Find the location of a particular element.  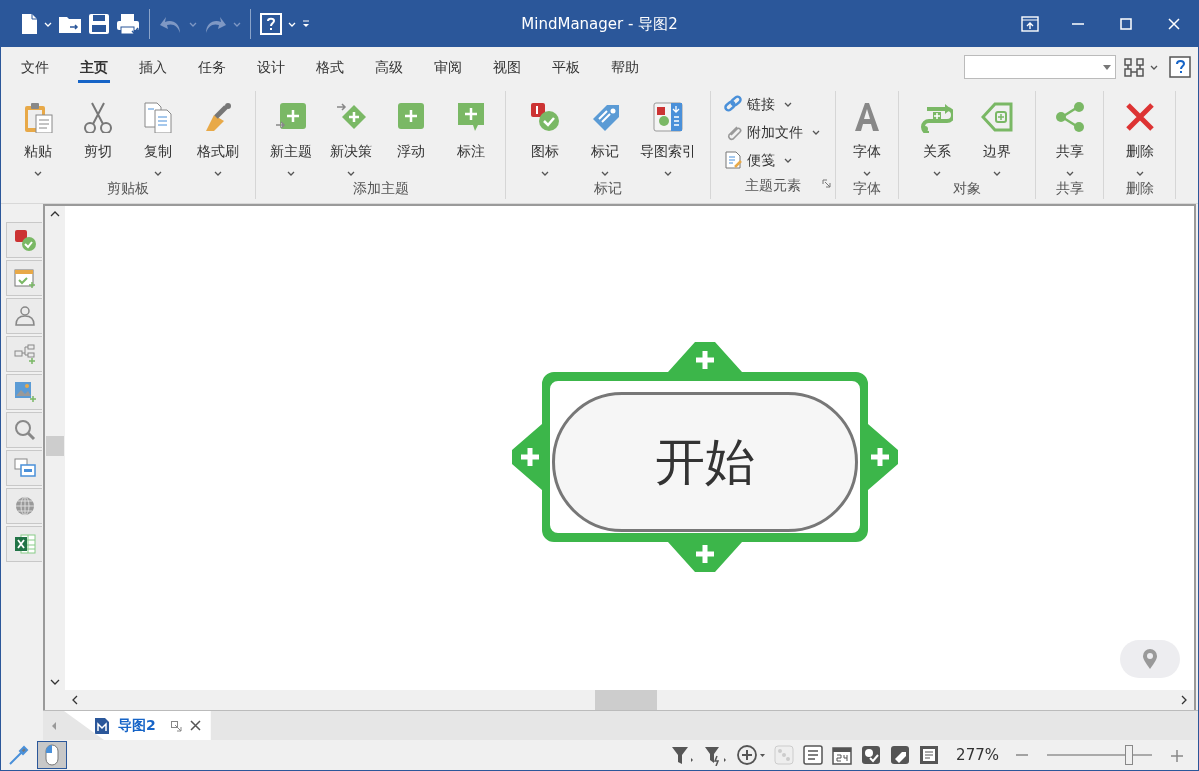

ribbon-button: 删除 is located at coordinates (1139, 134).